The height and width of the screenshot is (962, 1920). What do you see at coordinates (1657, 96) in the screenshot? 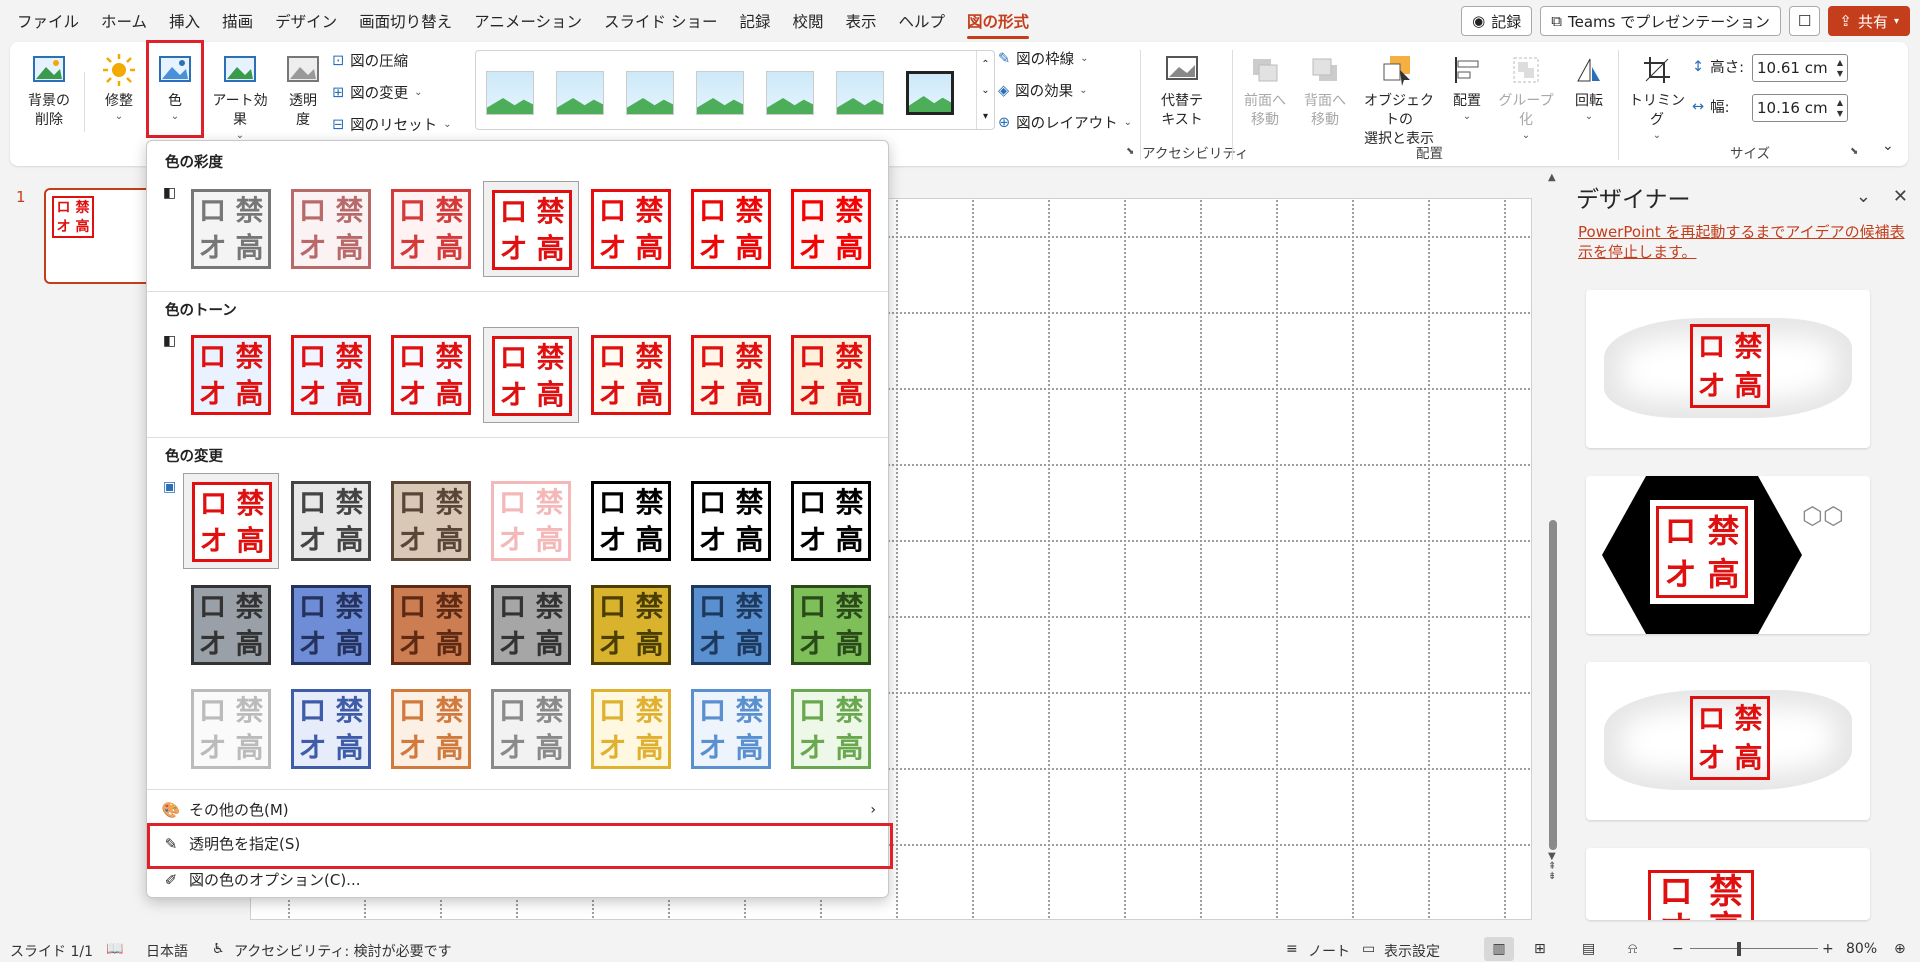
I see `crop-button: トリミング ⌄` at bounding box center [1657, 96].